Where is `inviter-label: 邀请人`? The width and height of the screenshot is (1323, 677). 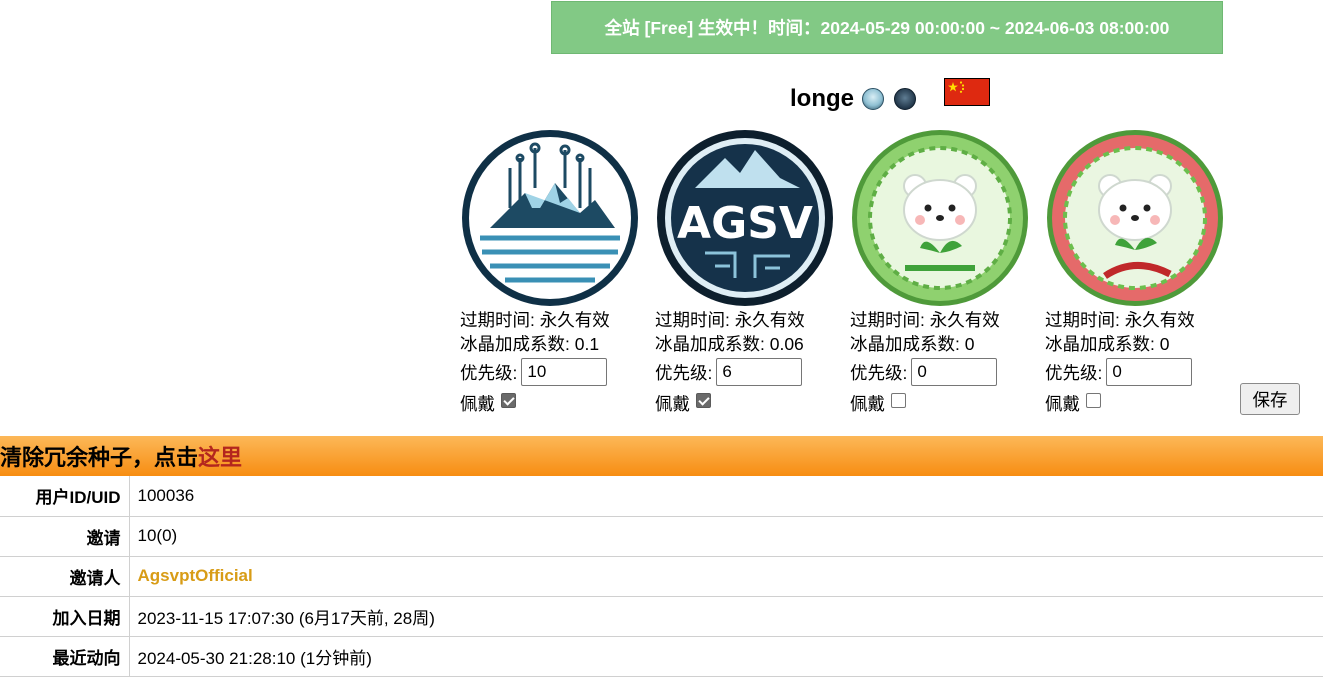
inviter-label: 邀请人 is located at coordinates (65, 576).